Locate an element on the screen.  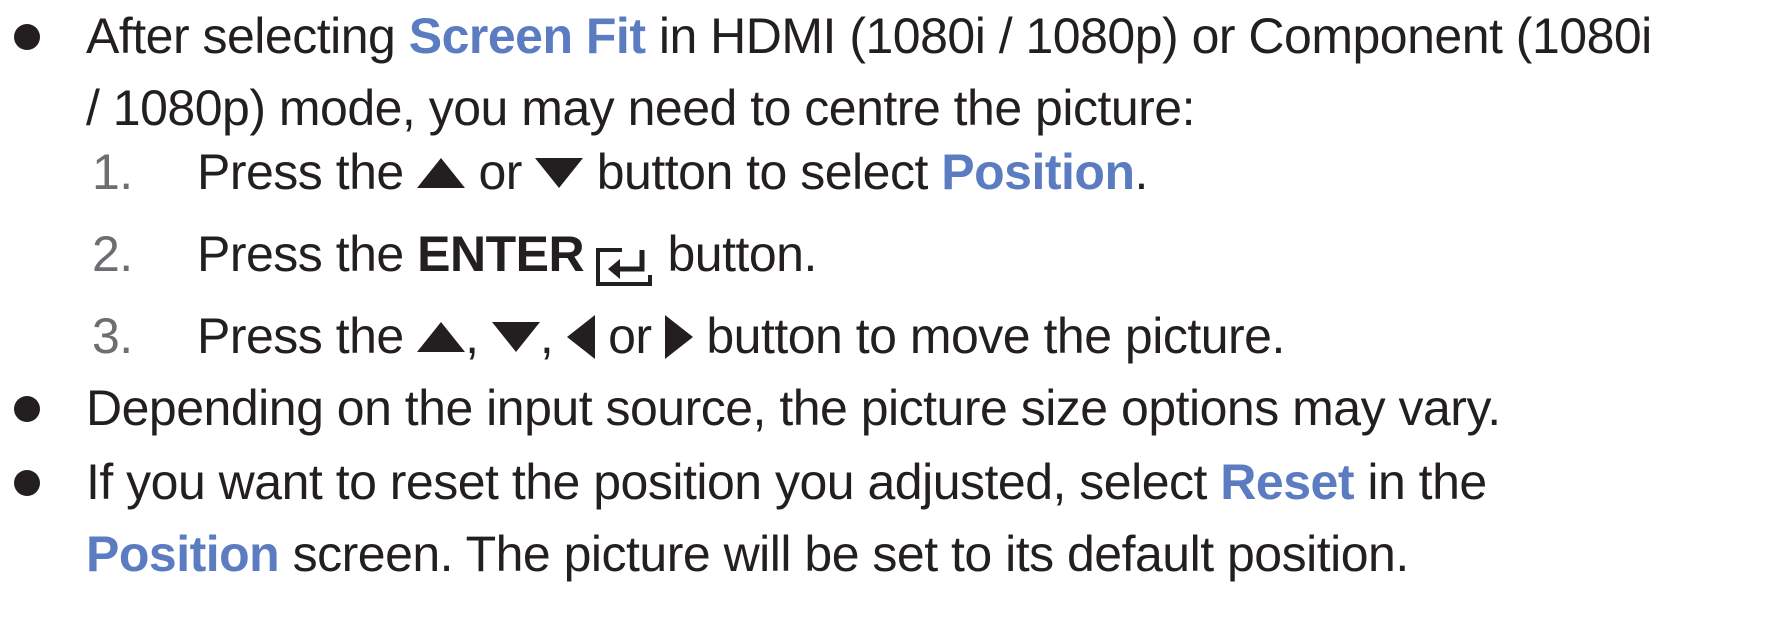
step-text: Press the or button to select Position. is located at coordinates (672, 172).